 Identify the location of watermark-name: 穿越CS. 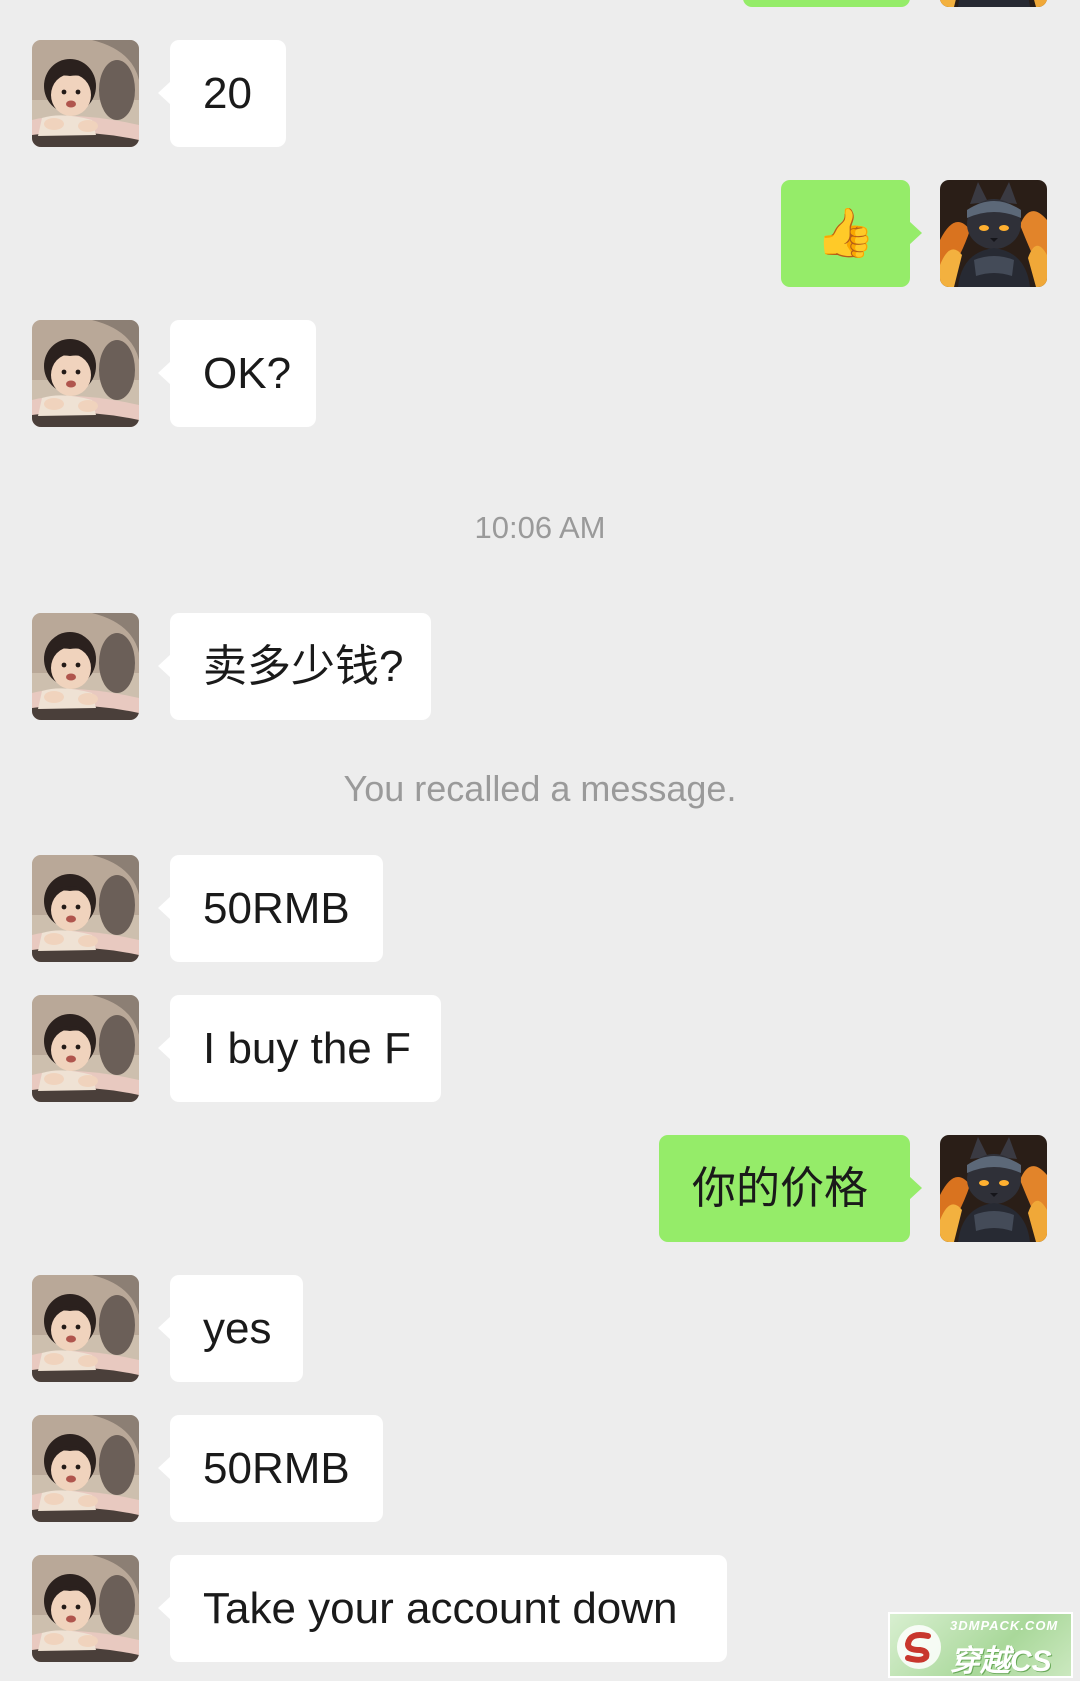
(1001, 1661).